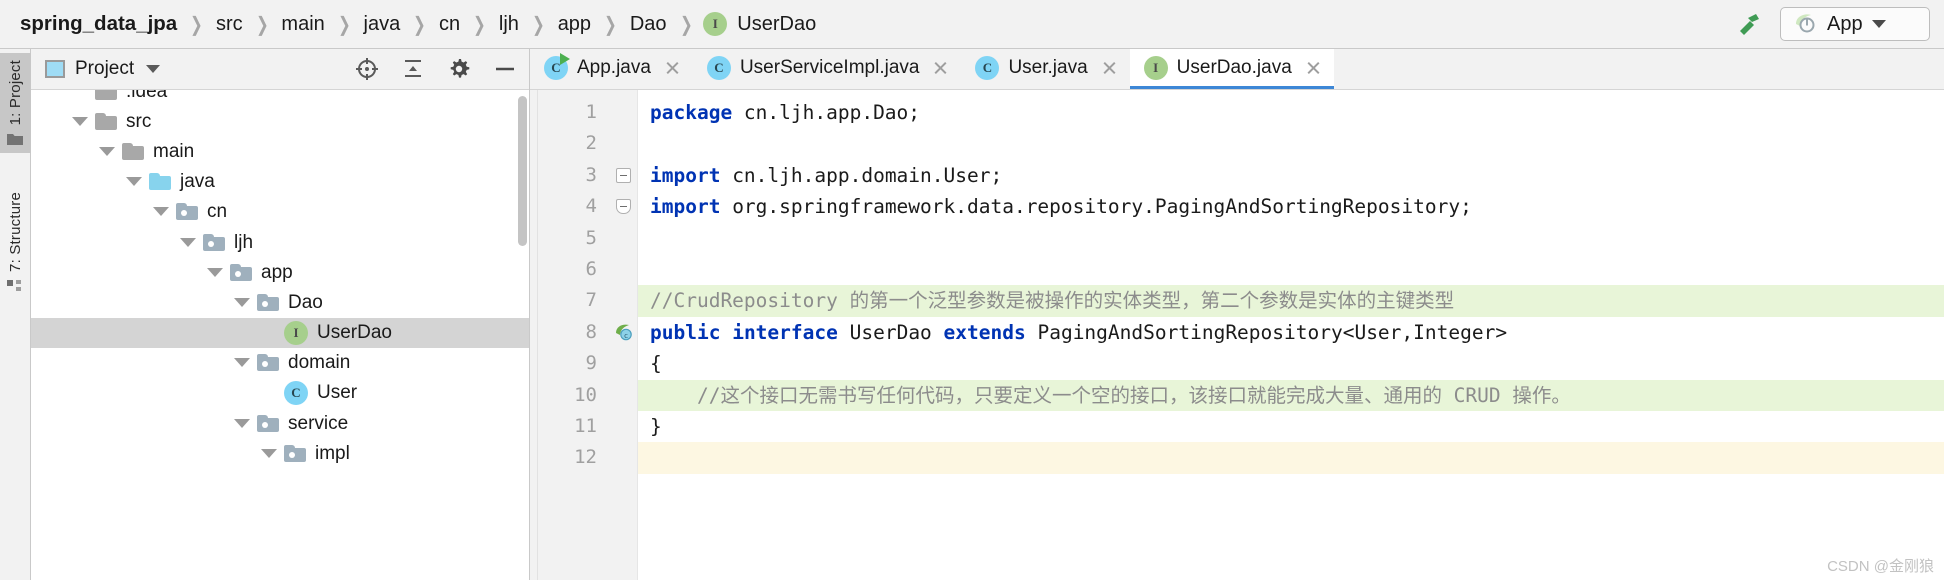 The width and height of the screenshot is (1944, 580). What do you see at coordinates (826, 112) in the screenshot?
I see `code-token: cn.ljh.app.Dao;` at bounding box center [826, 112].